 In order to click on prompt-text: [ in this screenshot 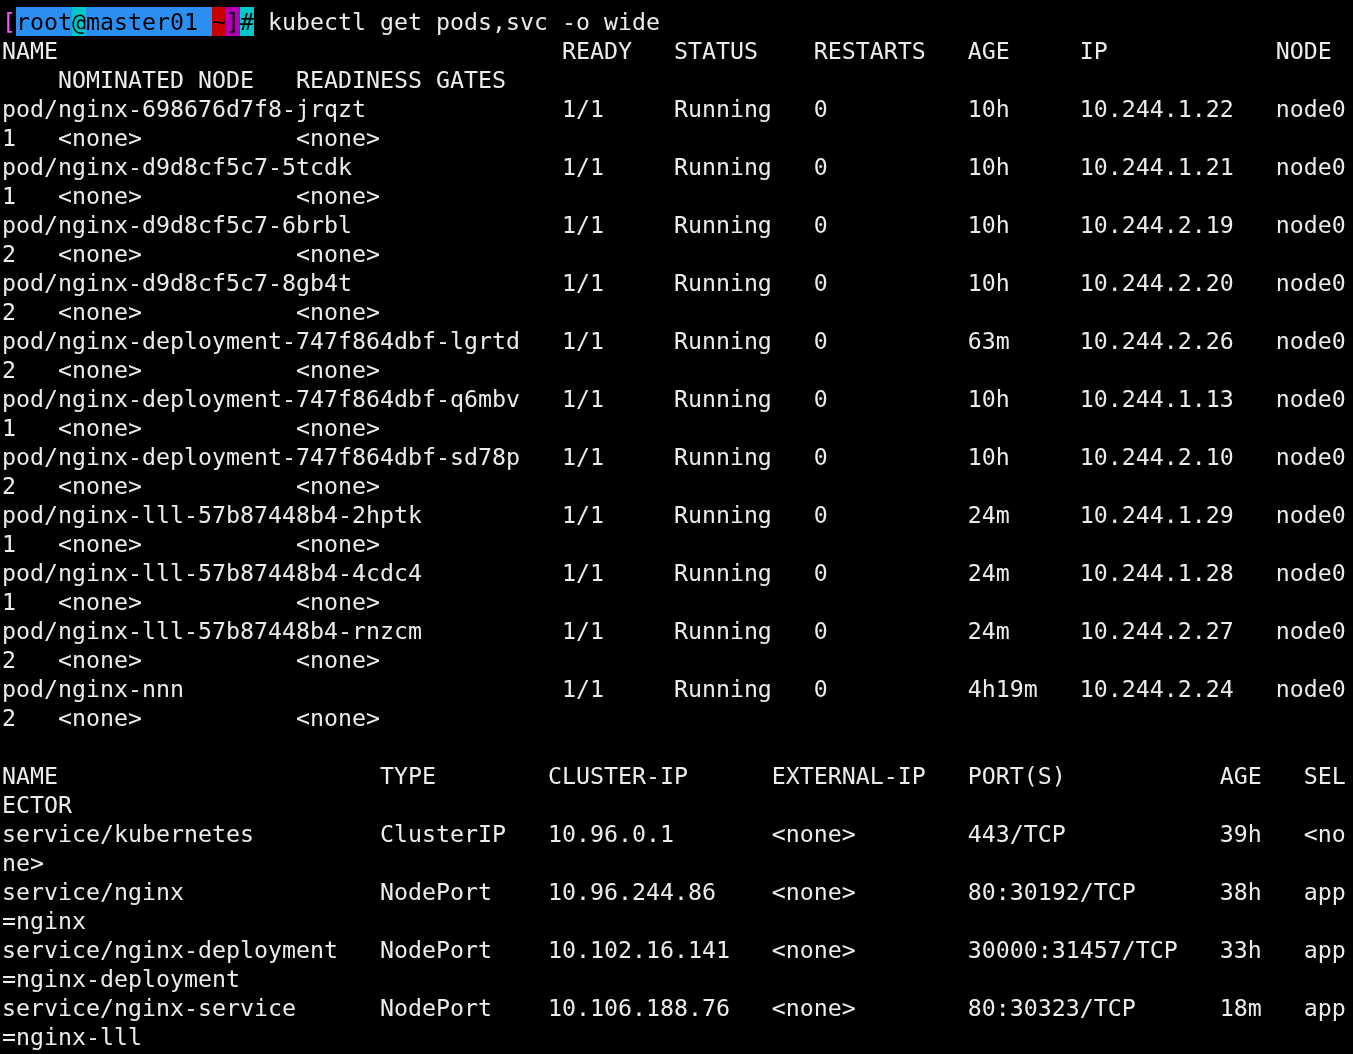, I will do `click(9, 21)`.